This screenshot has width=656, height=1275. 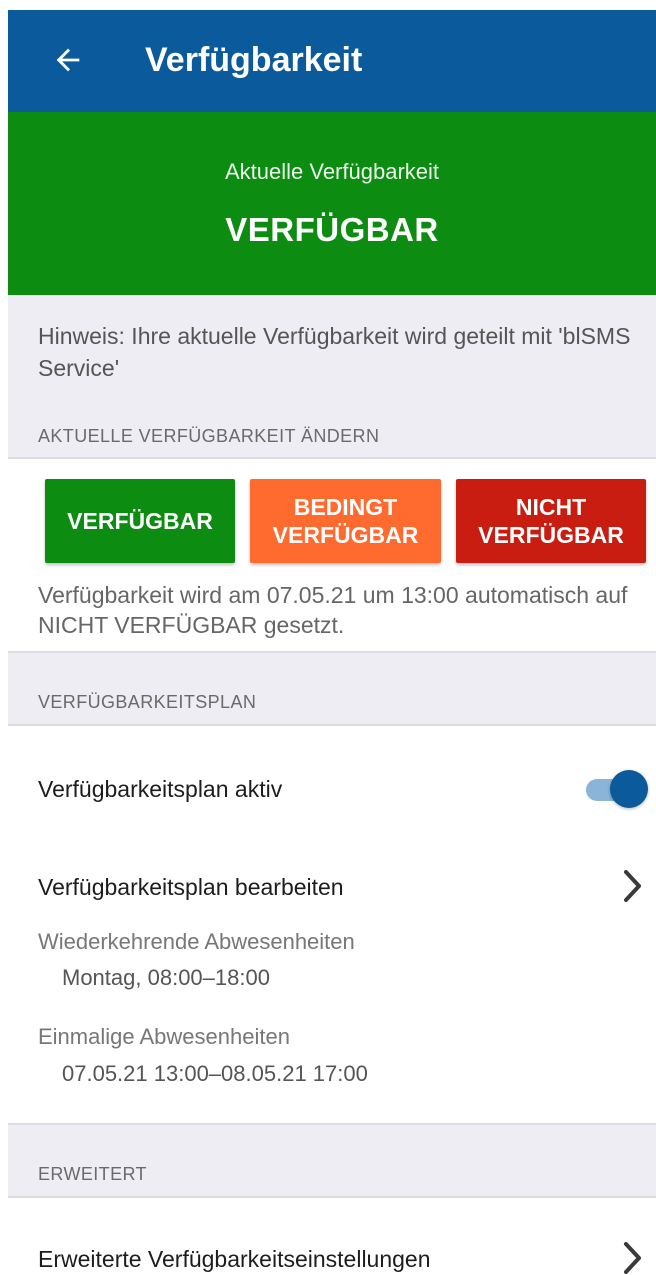 I want to click on set-available-label: VERFÜGBAR, so click(x=140, y=521).